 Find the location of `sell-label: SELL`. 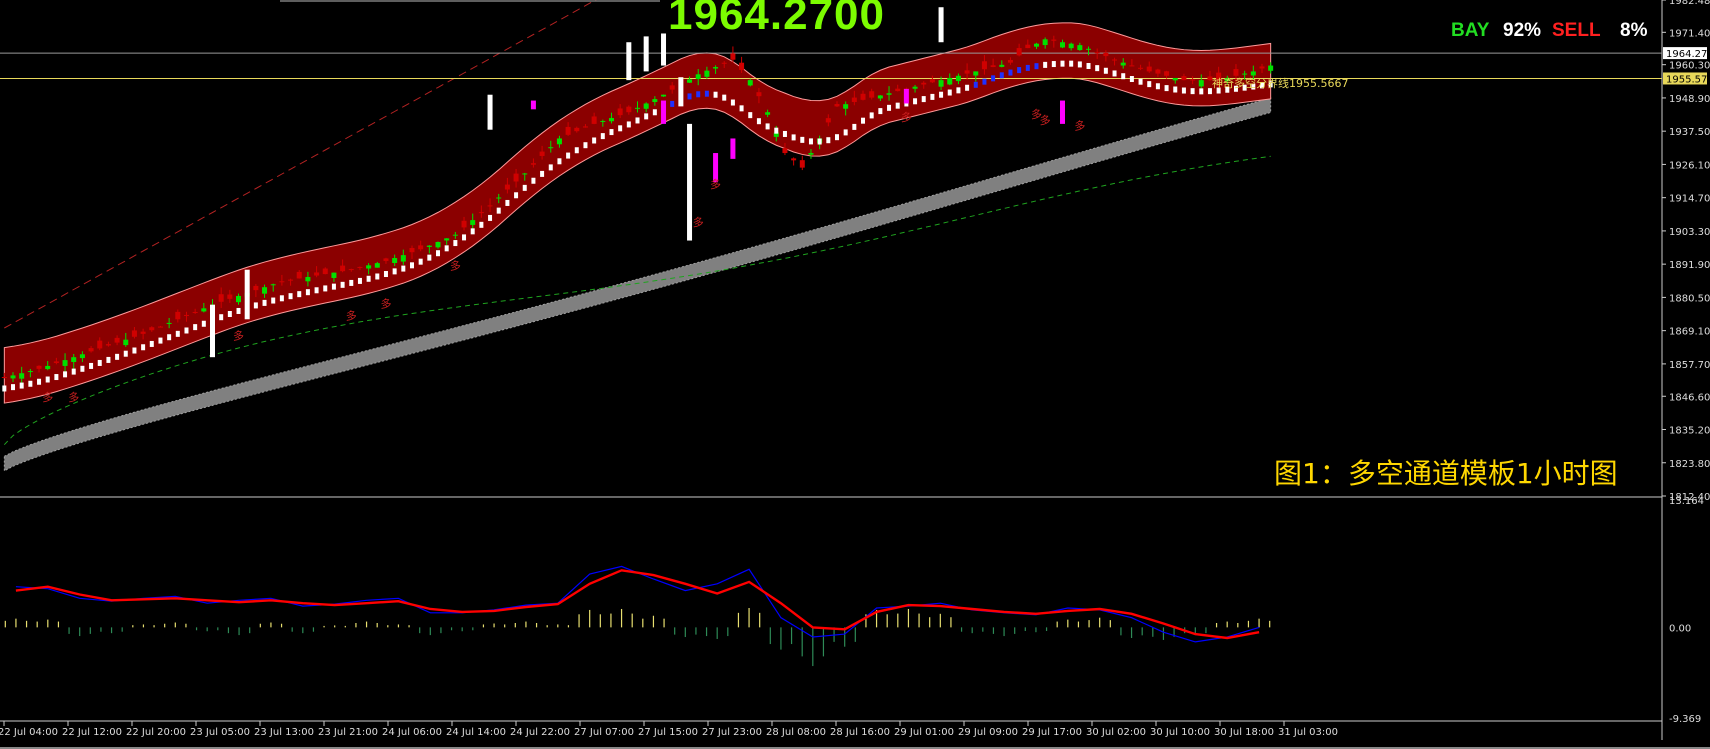

sell-label: SELL is located at coordinates (1576, 30).